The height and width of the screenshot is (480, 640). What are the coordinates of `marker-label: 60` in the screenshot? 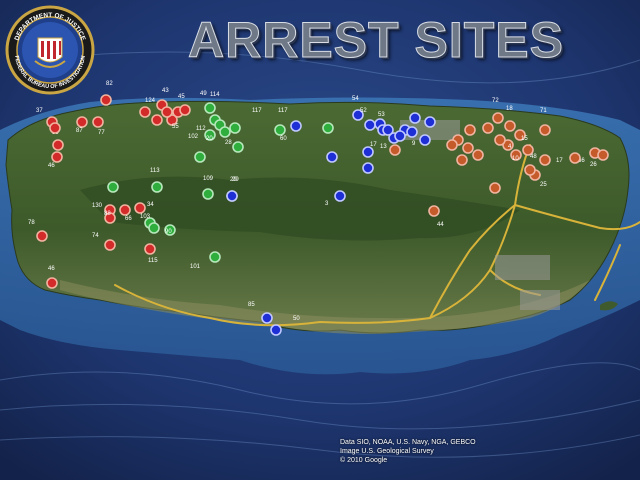 It's located at (283, 139).